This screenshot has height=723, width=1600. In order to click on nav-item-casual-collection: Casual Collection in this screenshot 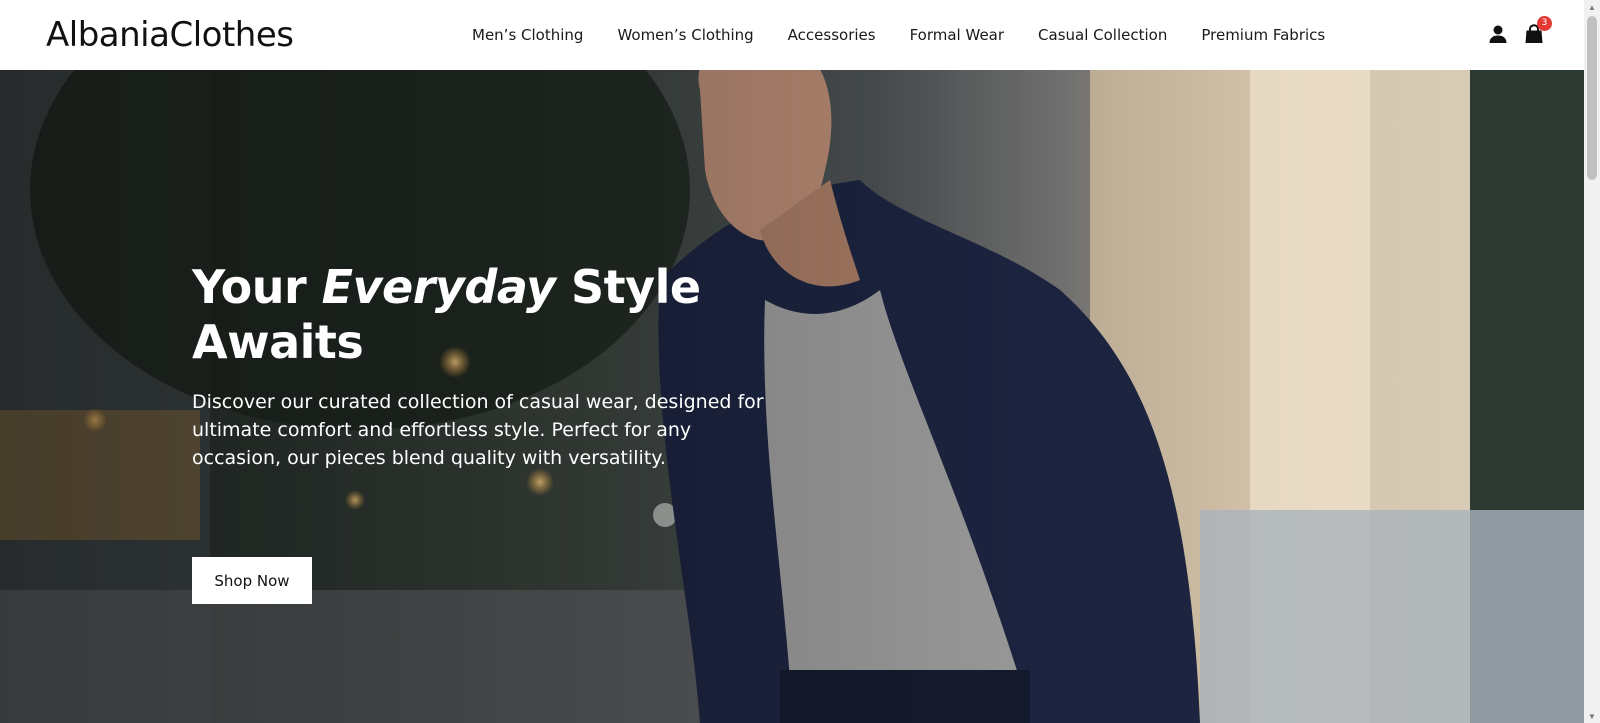, I will do `click(1102, 35)`.